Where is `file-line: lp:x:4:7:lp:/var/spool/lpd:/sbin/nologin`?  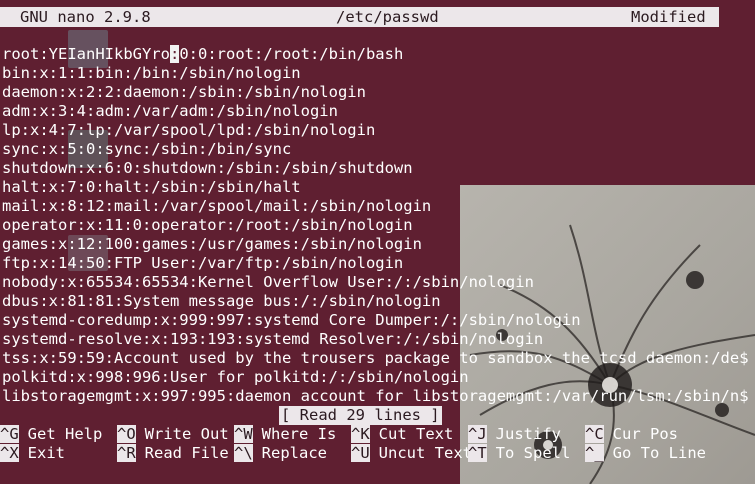
file-line: lp:x:4:7:lp:/var/spool/lpd:/sbin/nologin is located at coordinates (375, 130).